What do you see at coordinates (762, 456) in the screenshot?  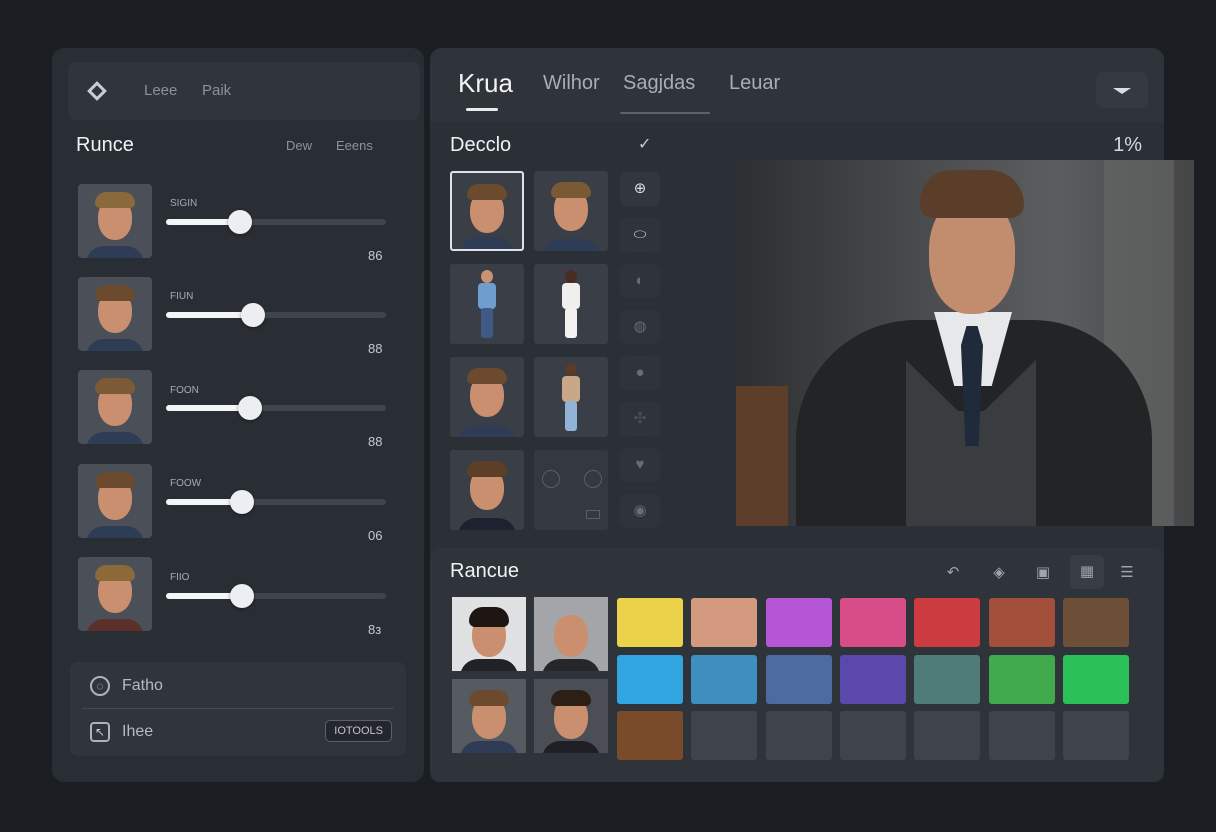 I see `bookshelf` at bounding box center [762, 456].